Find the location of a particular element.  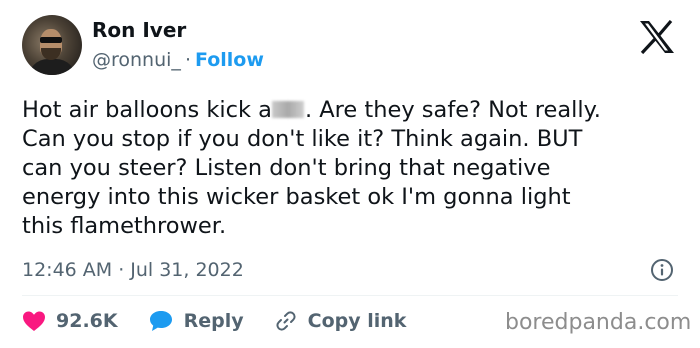

heart-icon is located at coordinates (34, 321).